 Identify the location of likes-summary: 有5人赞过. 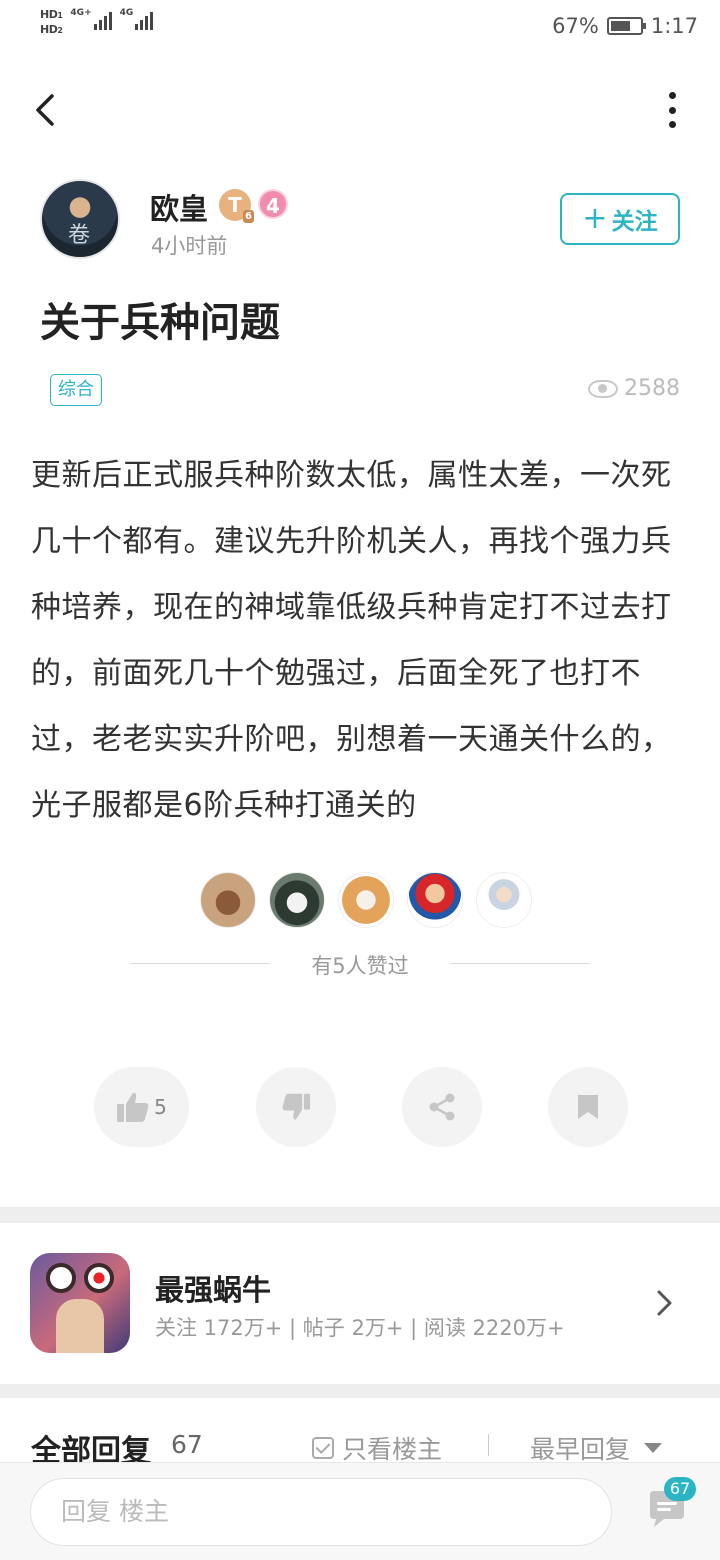
(360, 964).